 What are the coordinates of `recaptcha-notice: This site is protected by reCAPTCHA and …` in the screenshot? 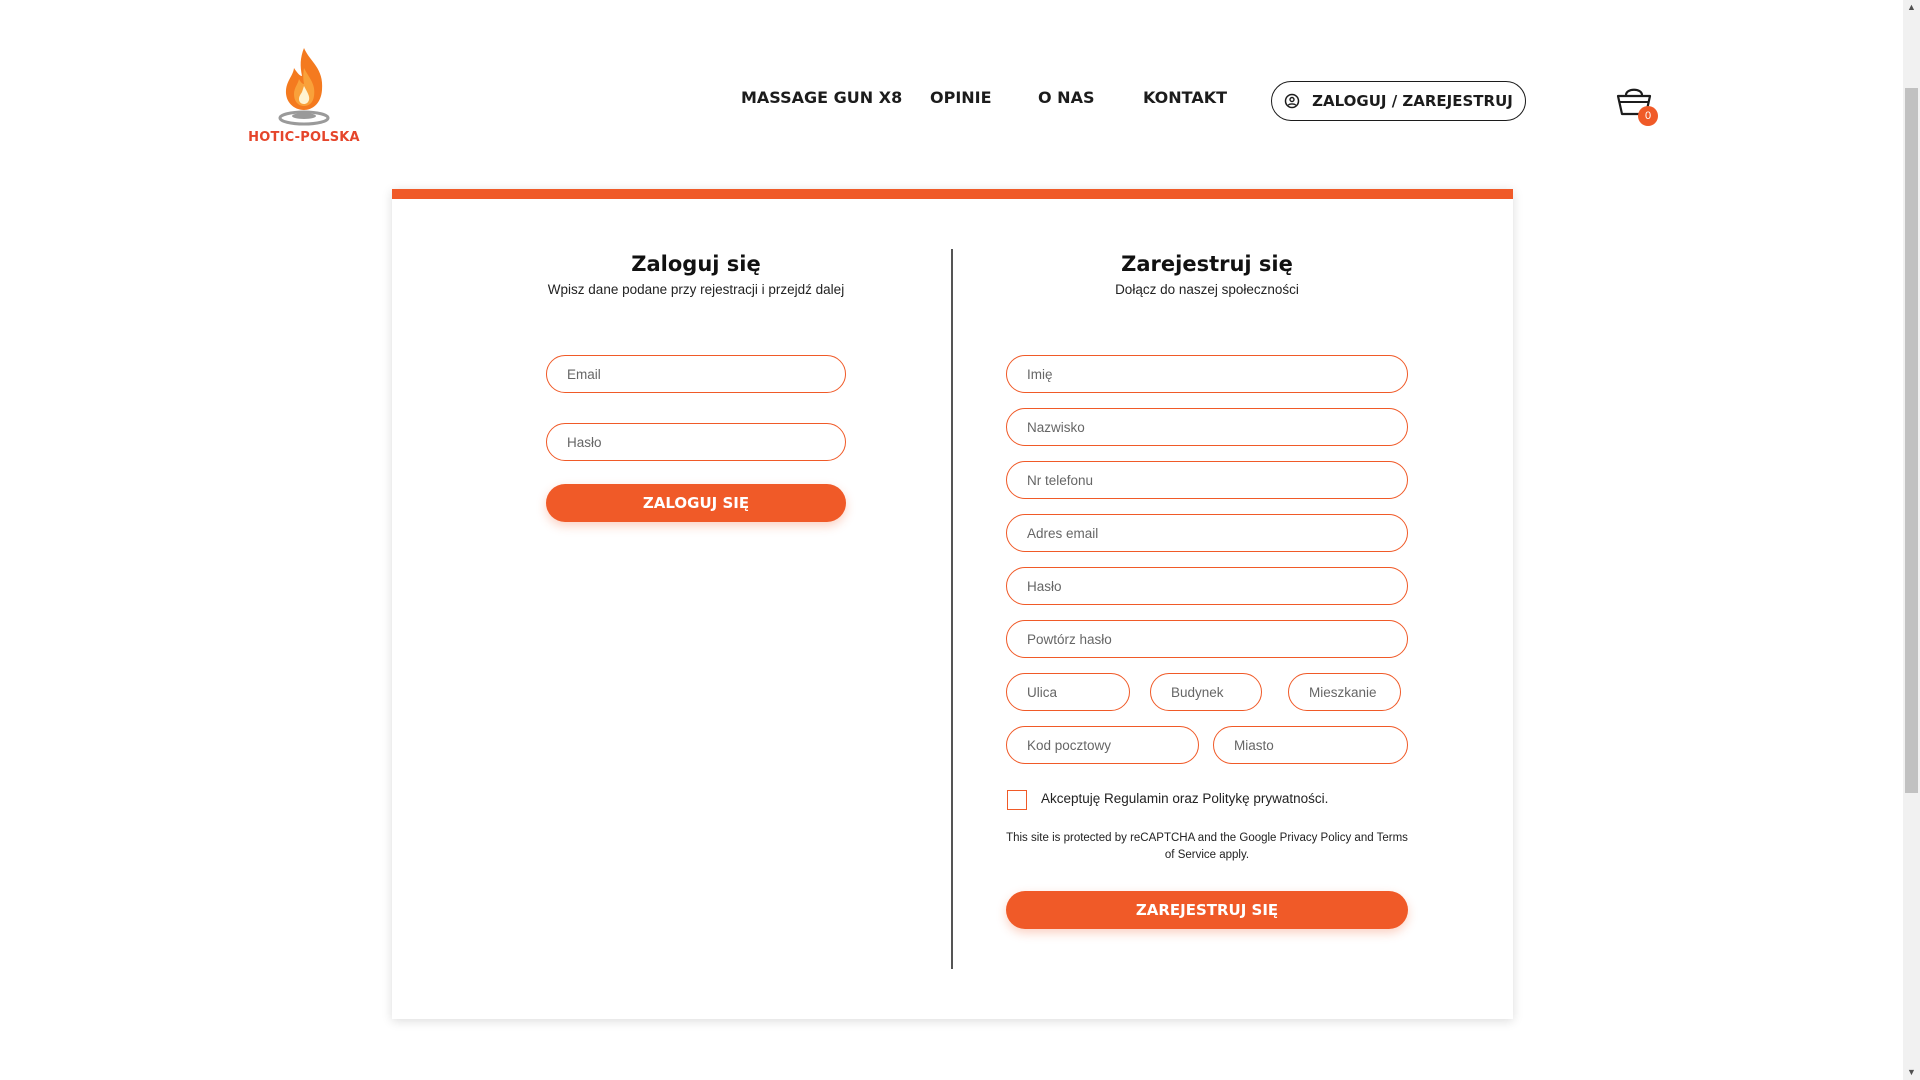 It's located at (1207, 846).